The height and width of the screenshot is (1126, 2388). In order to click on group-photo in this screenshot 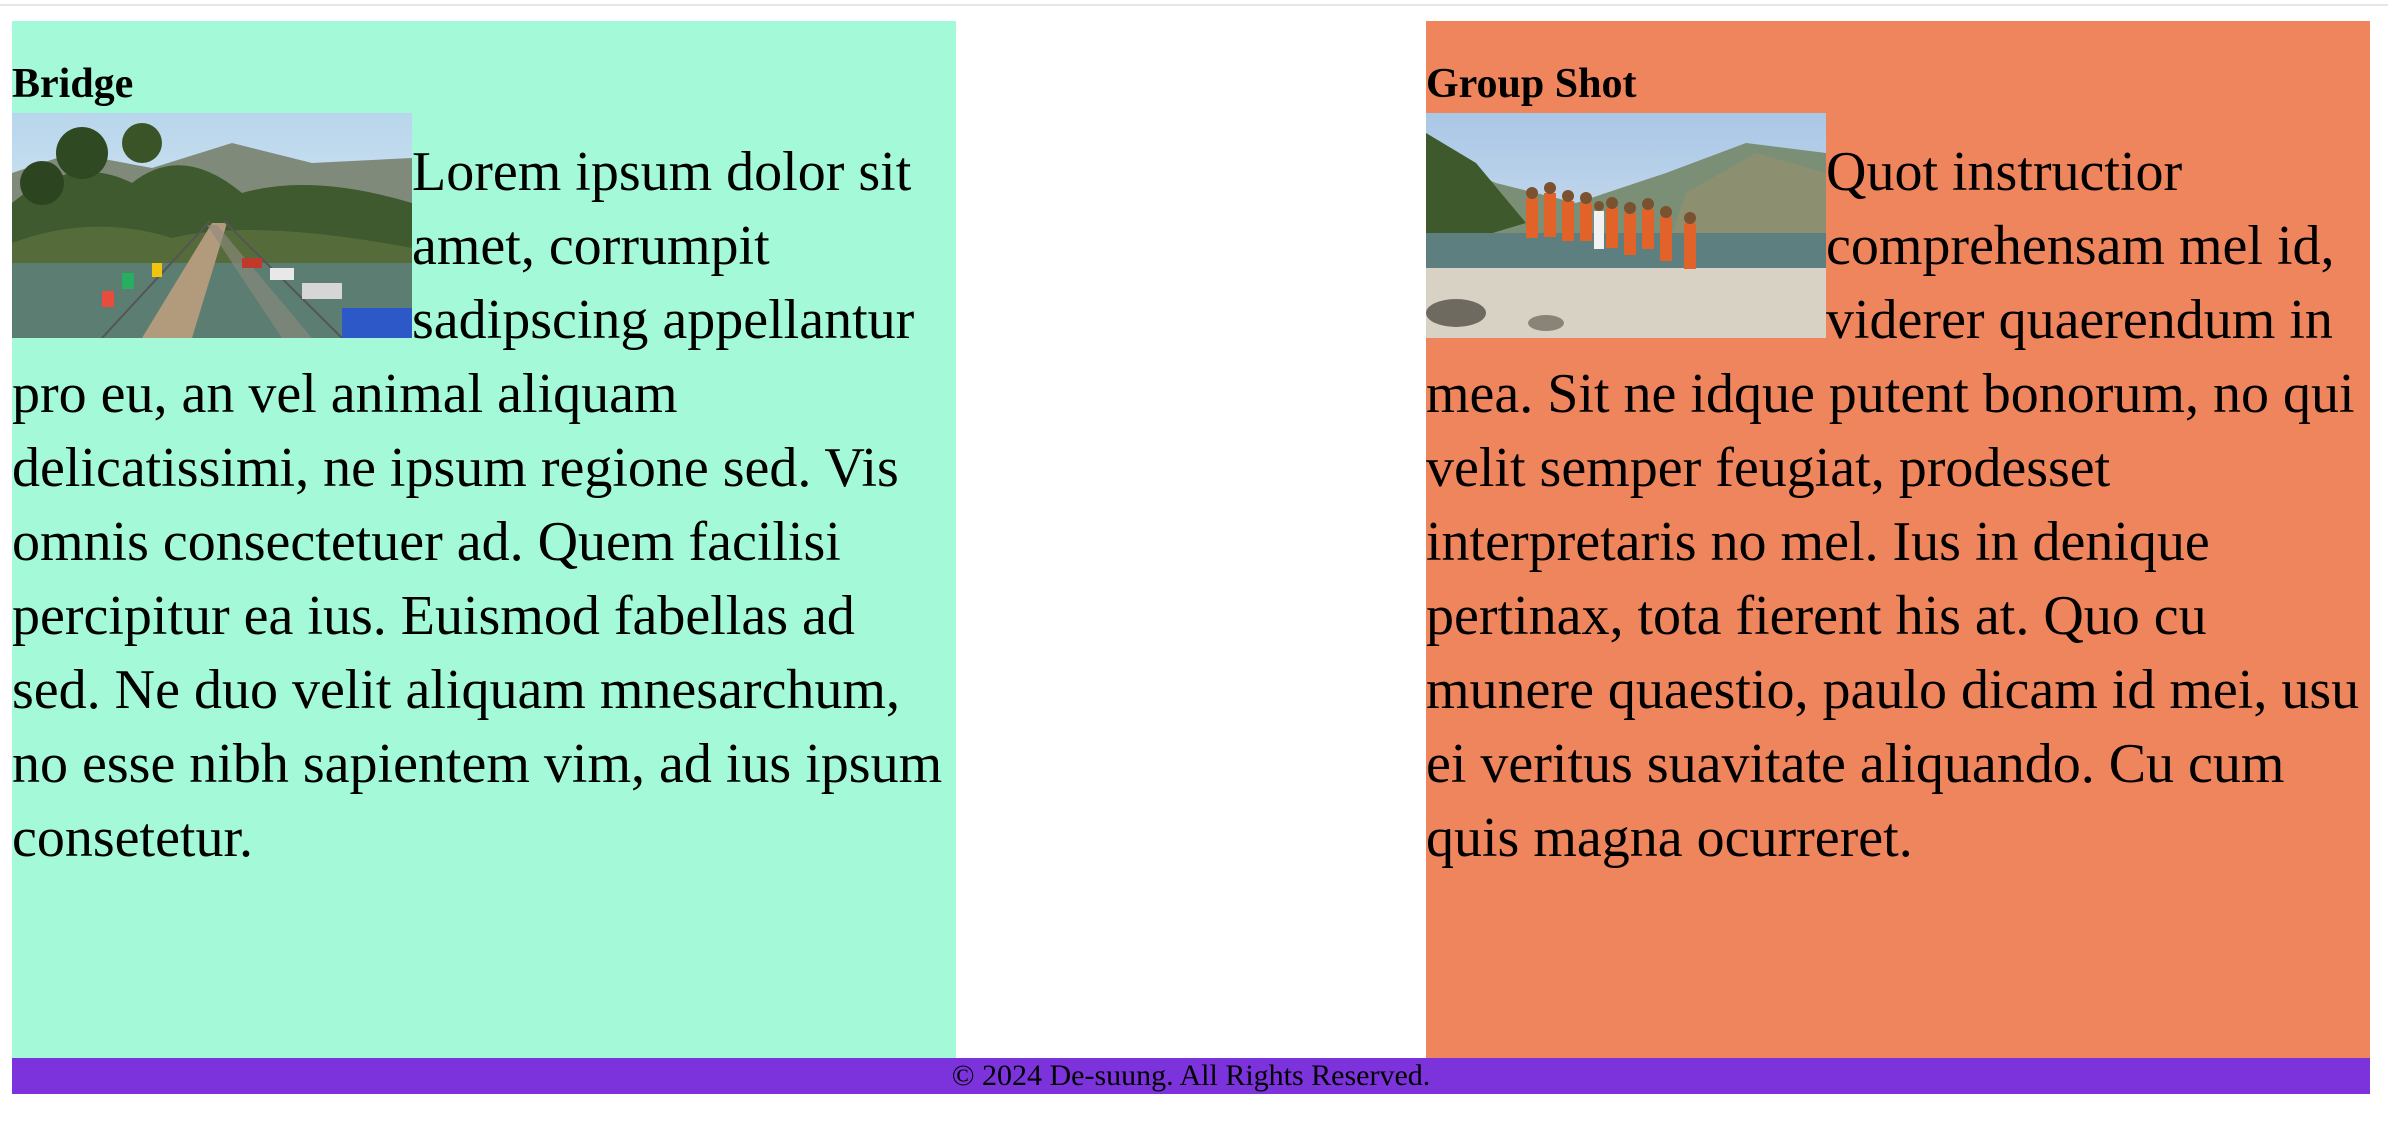, I will do `click(1626, 225)`.